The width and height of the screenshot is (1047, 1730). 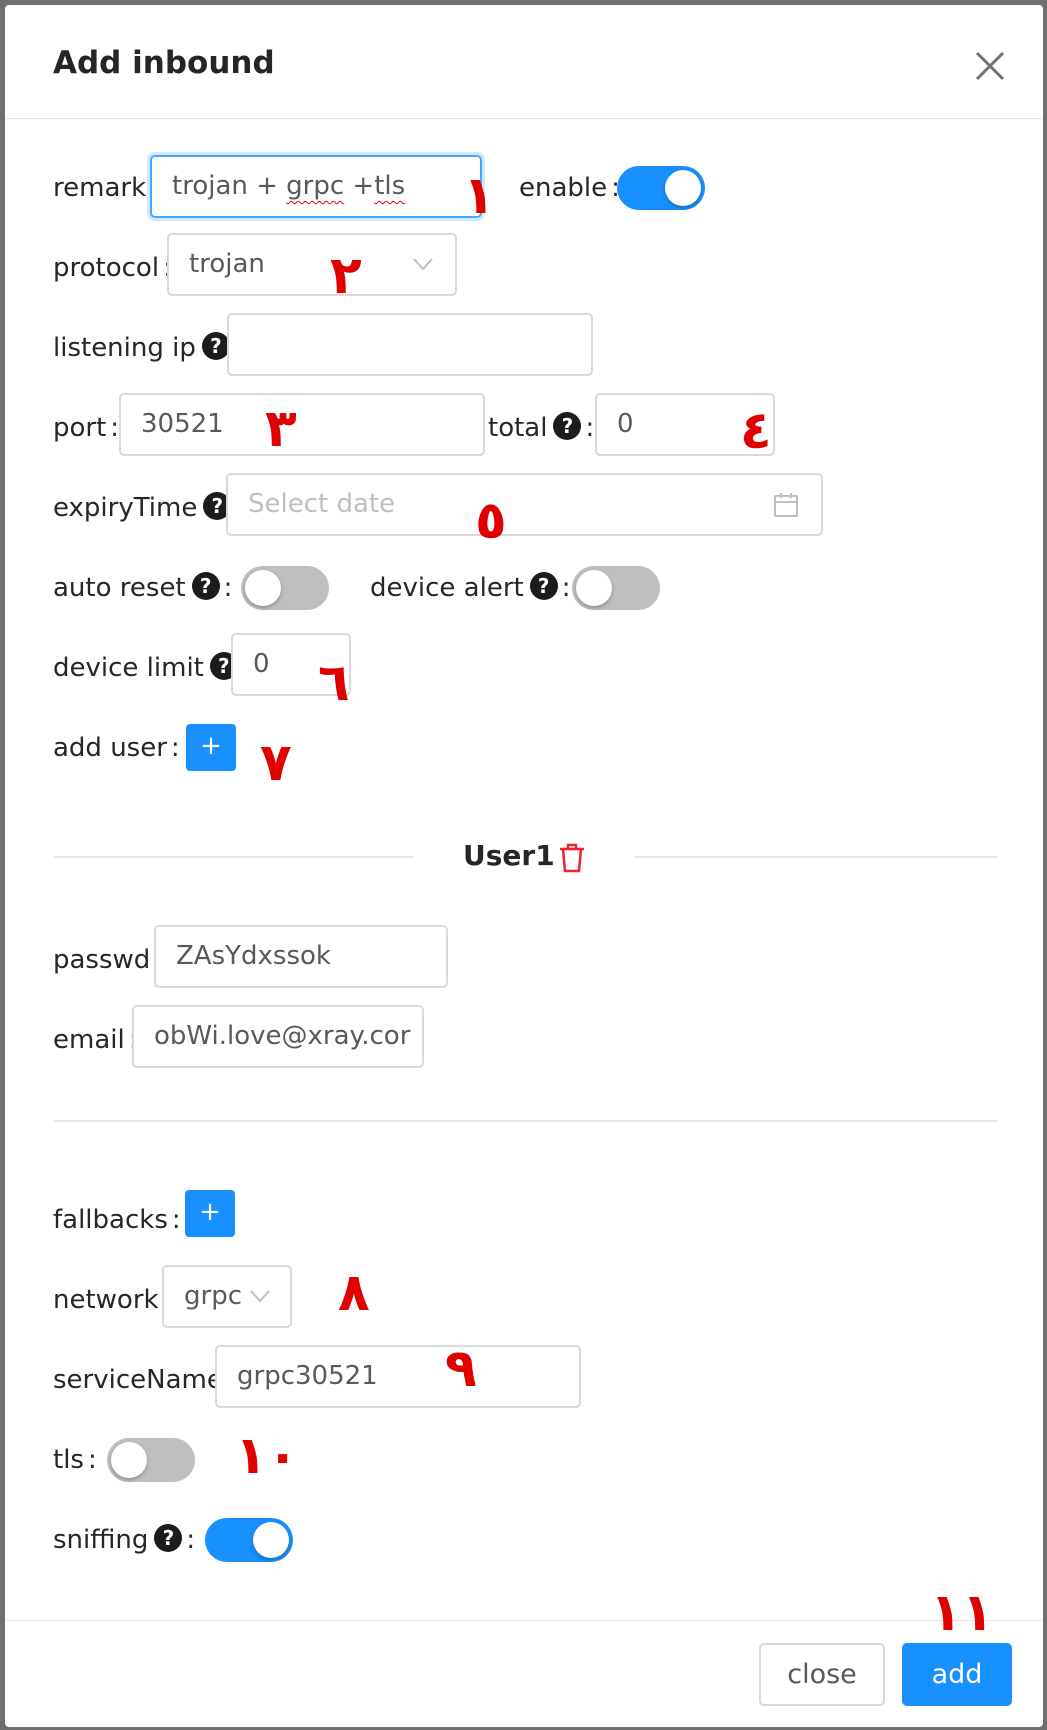 I want to click on trash-icon, so click(x=572, y=858).